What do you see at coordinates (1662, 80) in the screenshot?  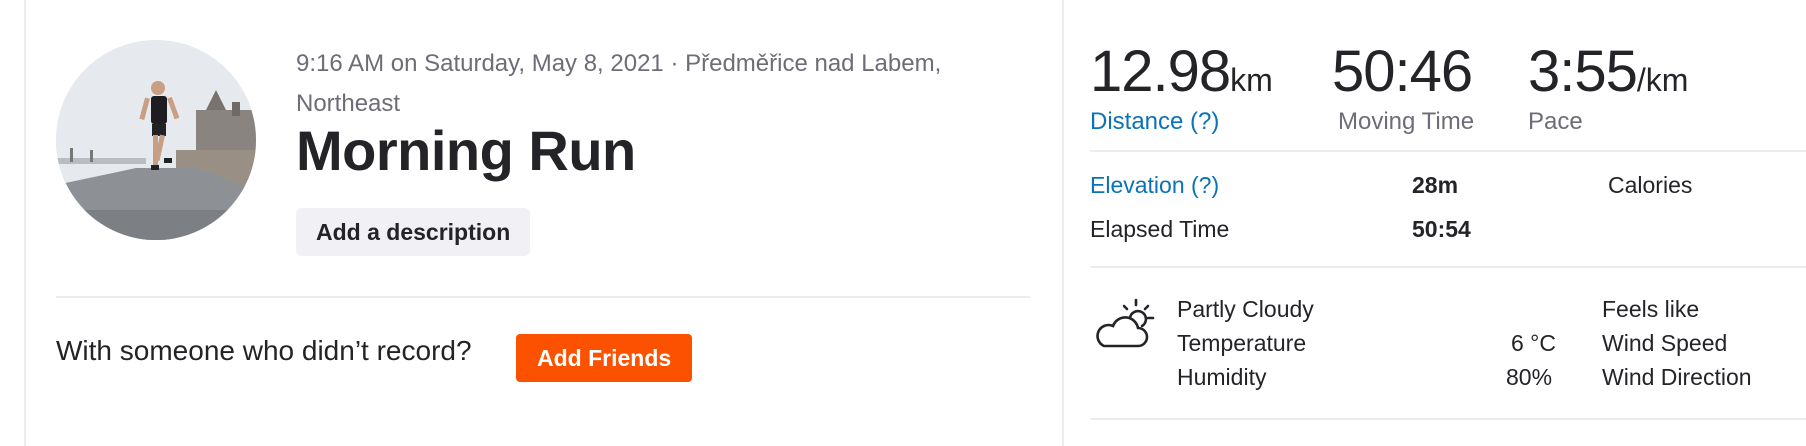 I see `pace-unit: /km` at bounding box center [1662, 80].